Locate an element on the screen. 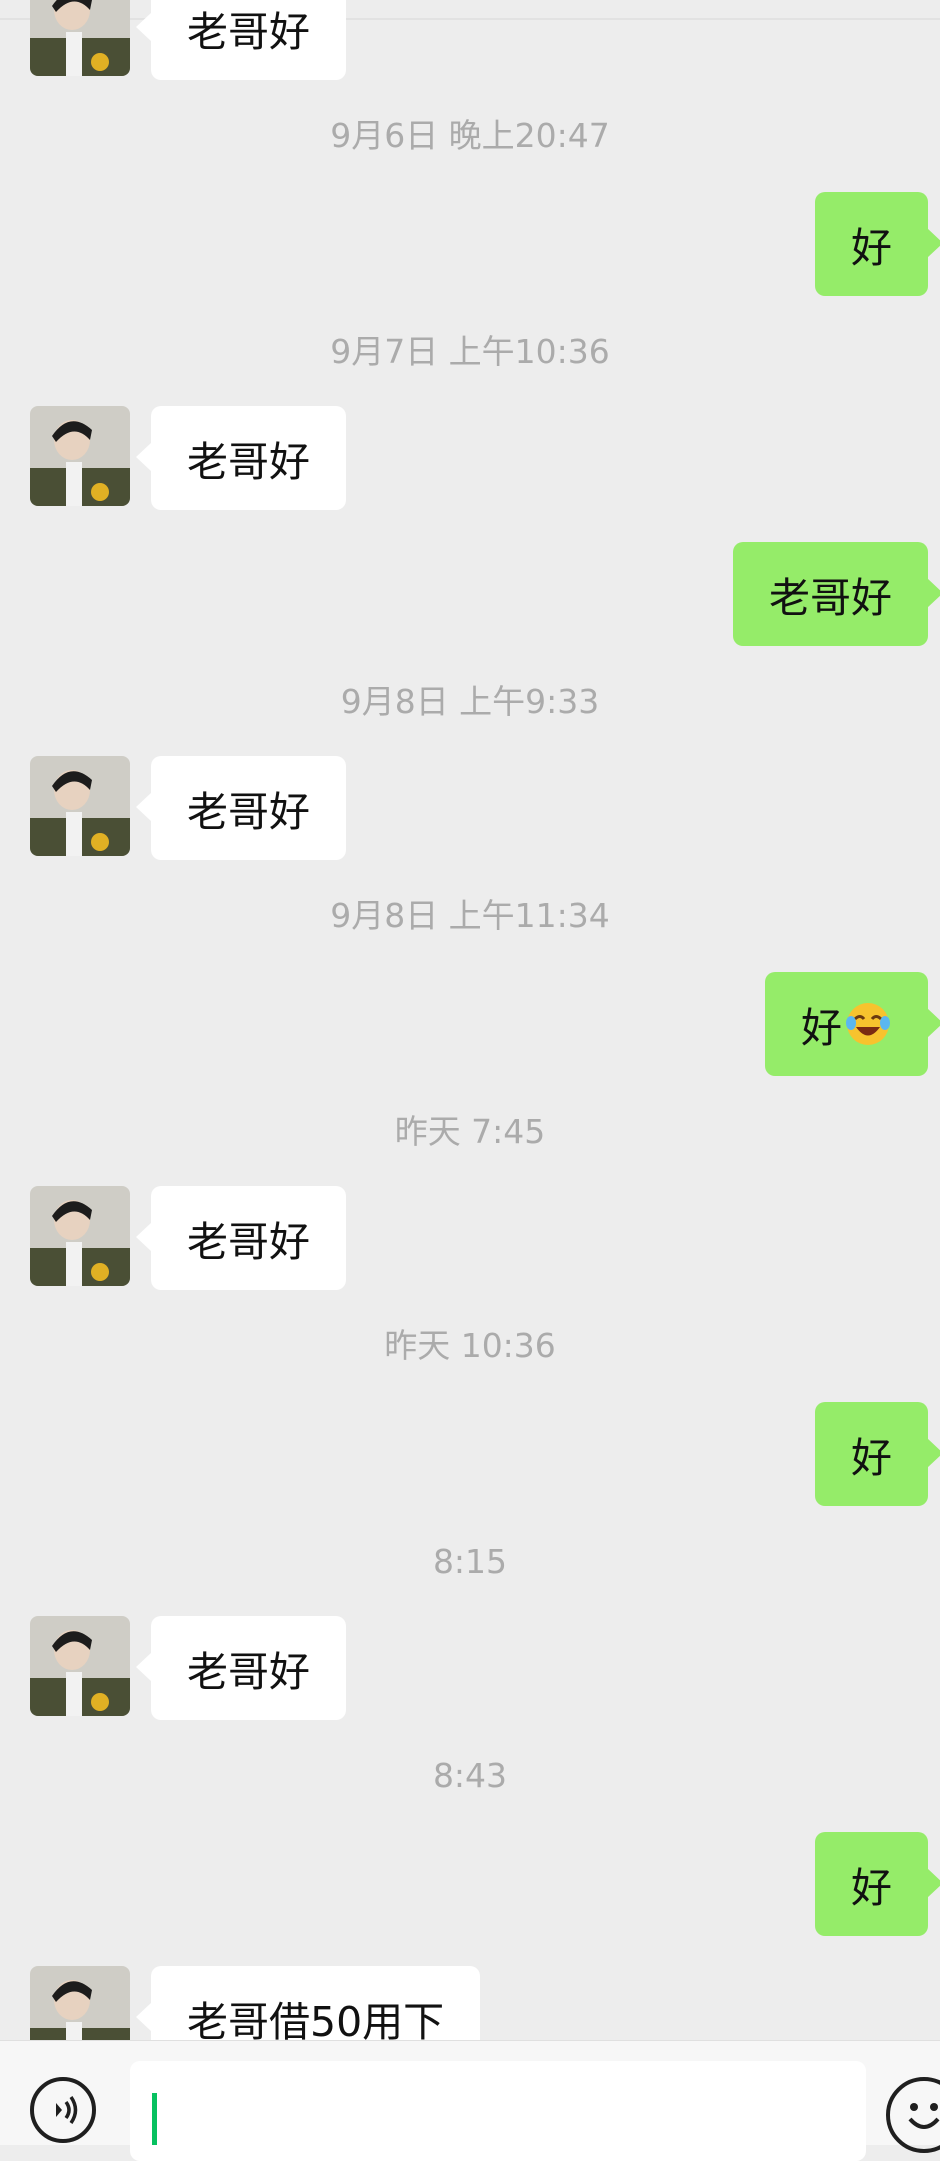  timestamp: 9月7日 上午10:36 is located at coordinates (470, 351).